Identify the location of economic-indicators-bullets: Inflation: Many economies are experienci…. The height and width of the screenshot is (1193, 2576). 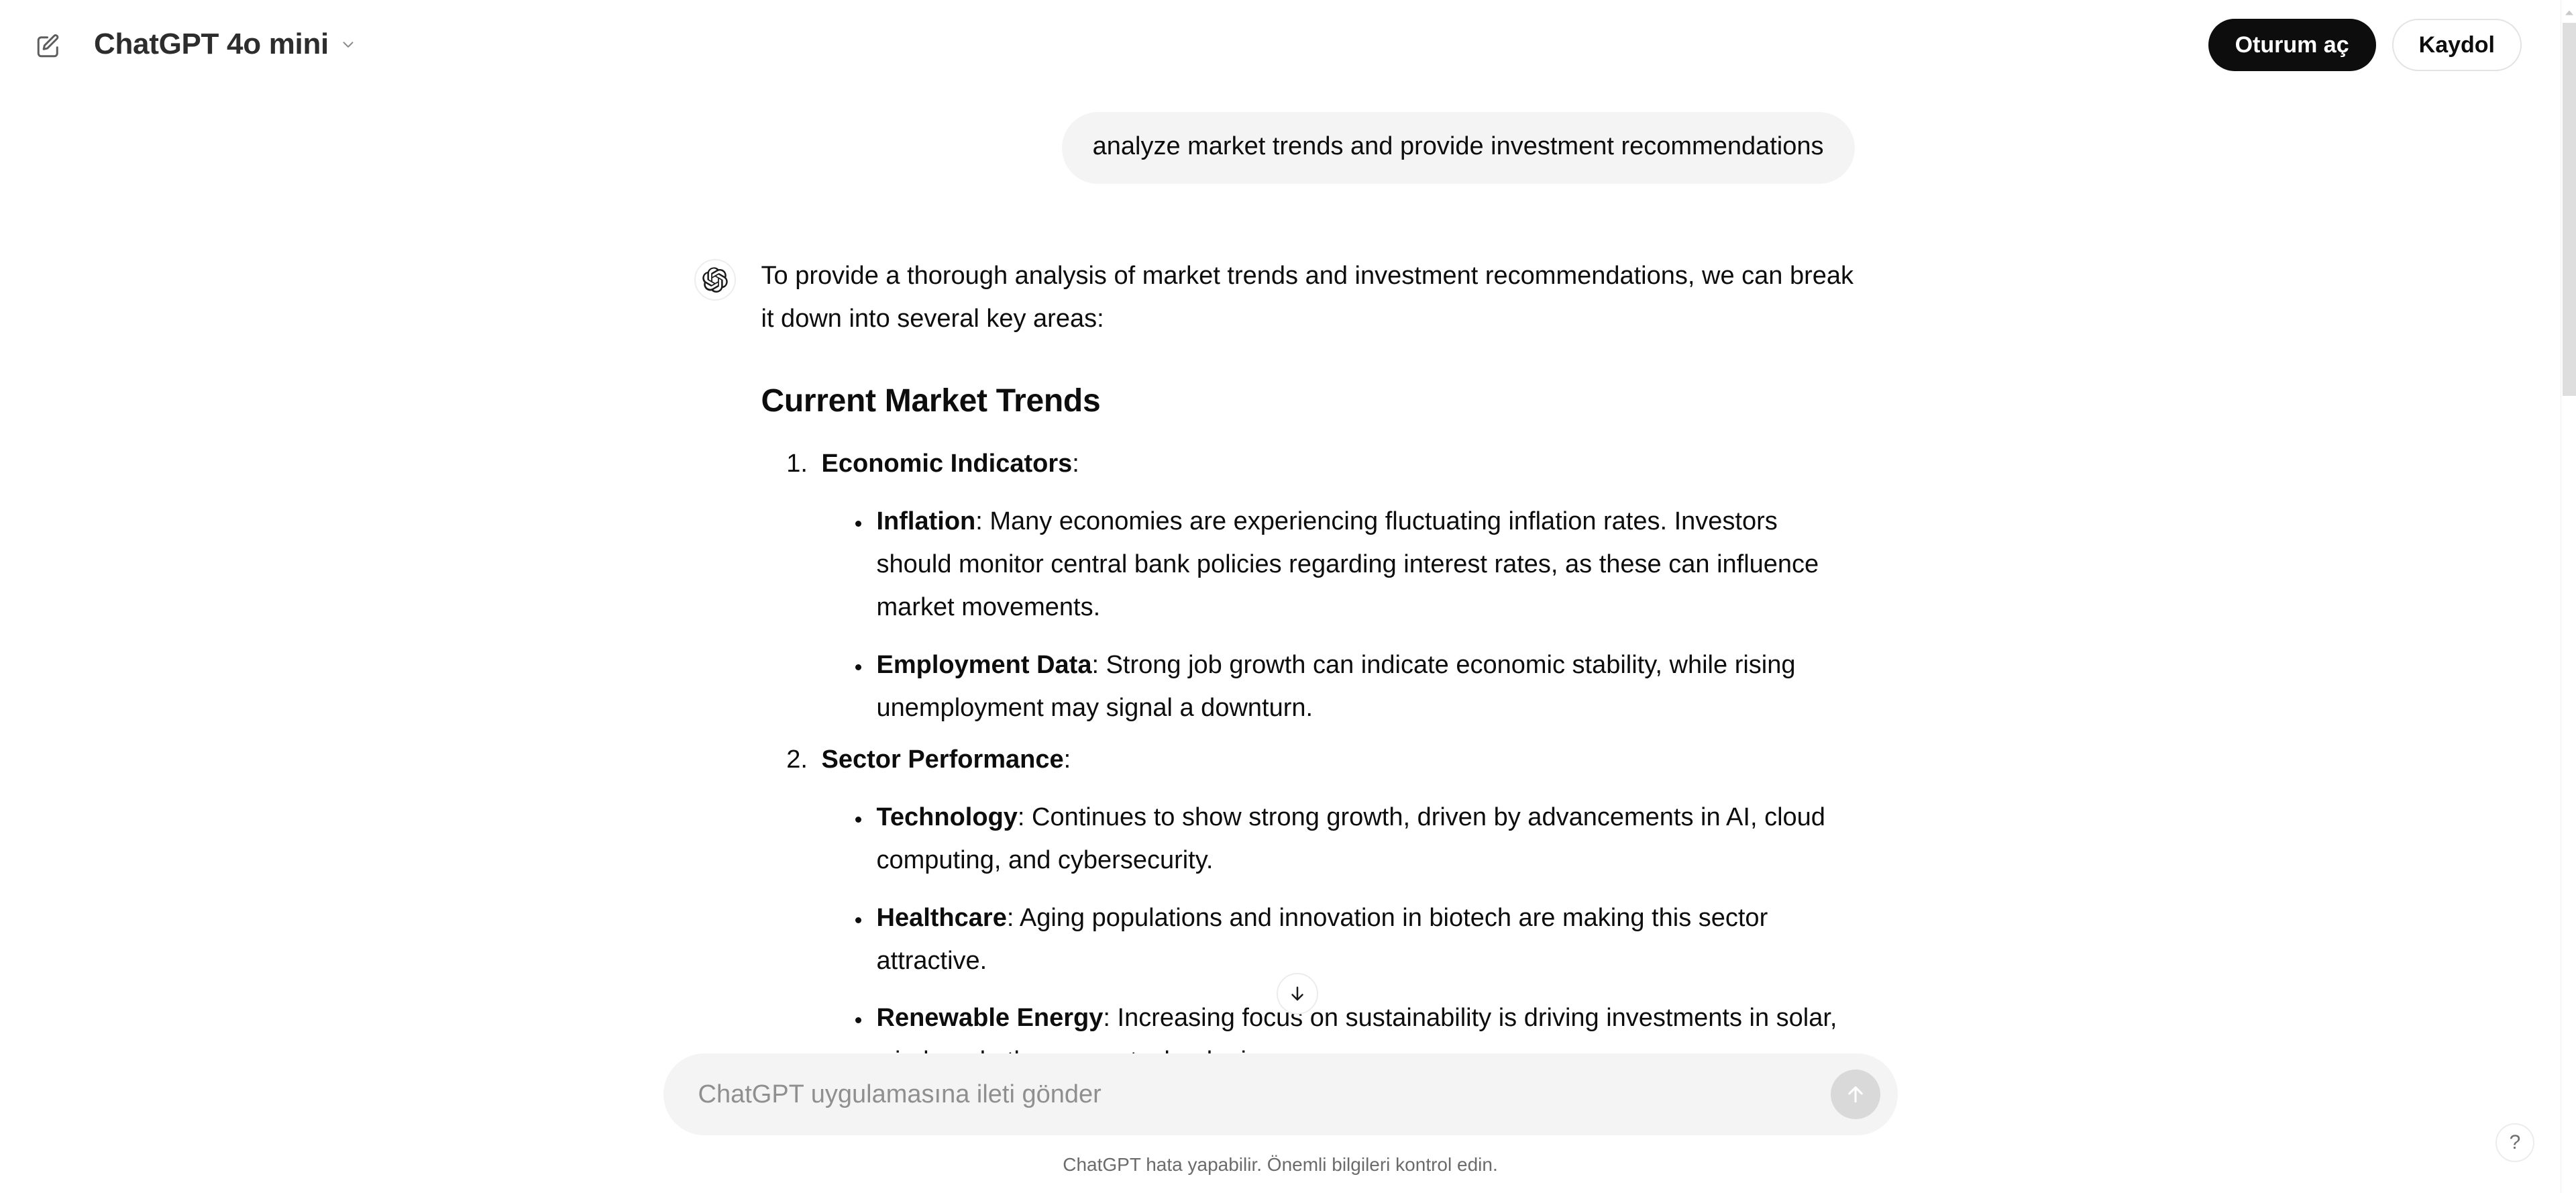
(1338, 615).